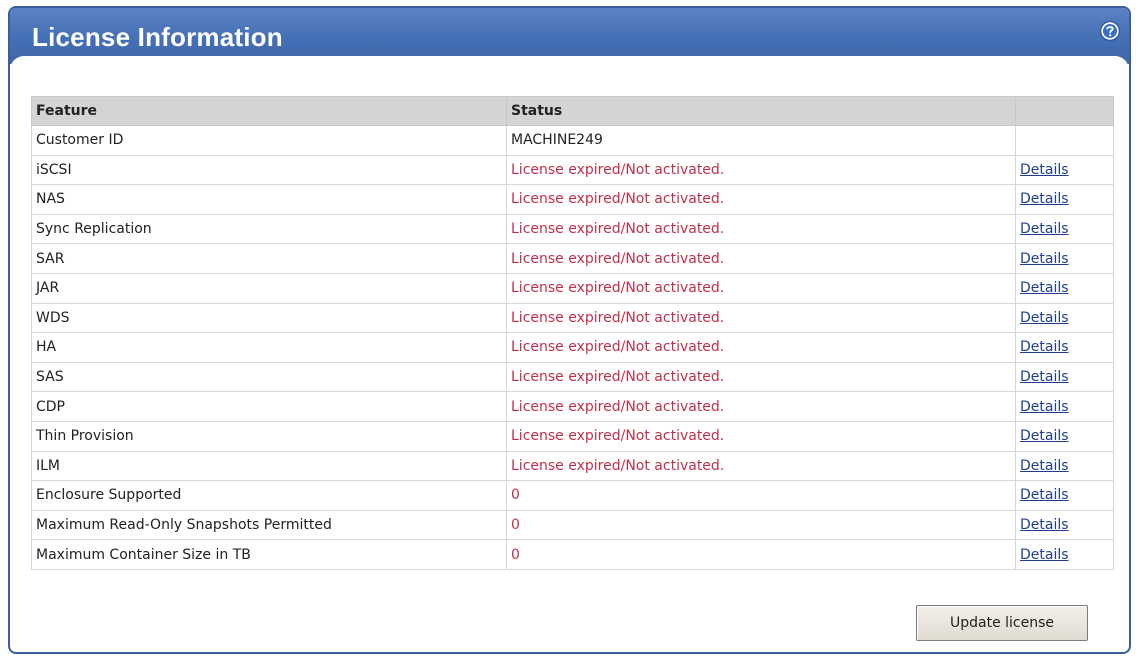  I want to click on table-row: ILM License expired/Not activated. Details, so click(572, 466).